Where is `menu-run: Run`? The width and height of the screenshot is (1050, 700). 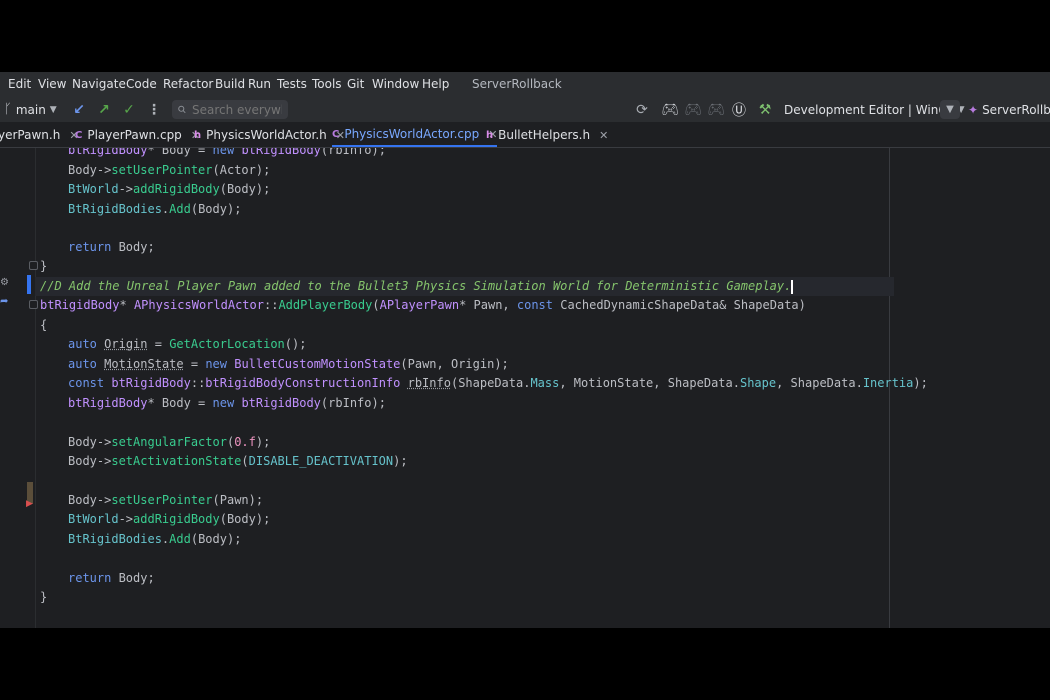
menu-run: Run is located at coordinates (259, 84).